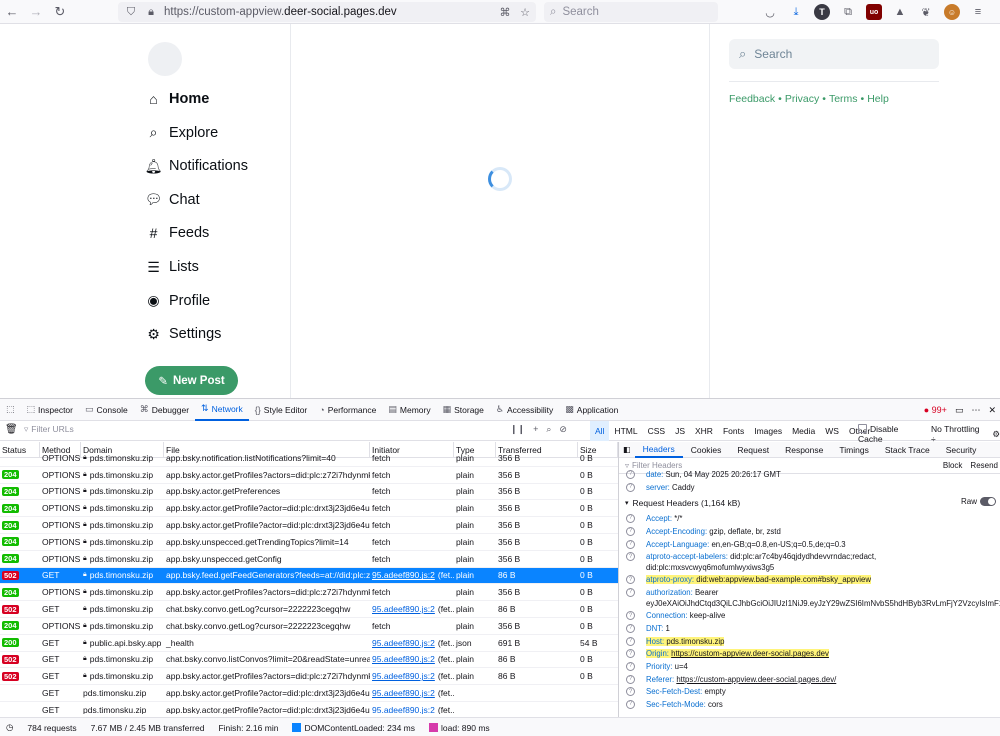 This screenshot has width=1000, height=736. What do you see at coordinates (802, 99) in the screenshot?
I see `footer-link-privacy: Privacy` at bounding box center [802, 99].